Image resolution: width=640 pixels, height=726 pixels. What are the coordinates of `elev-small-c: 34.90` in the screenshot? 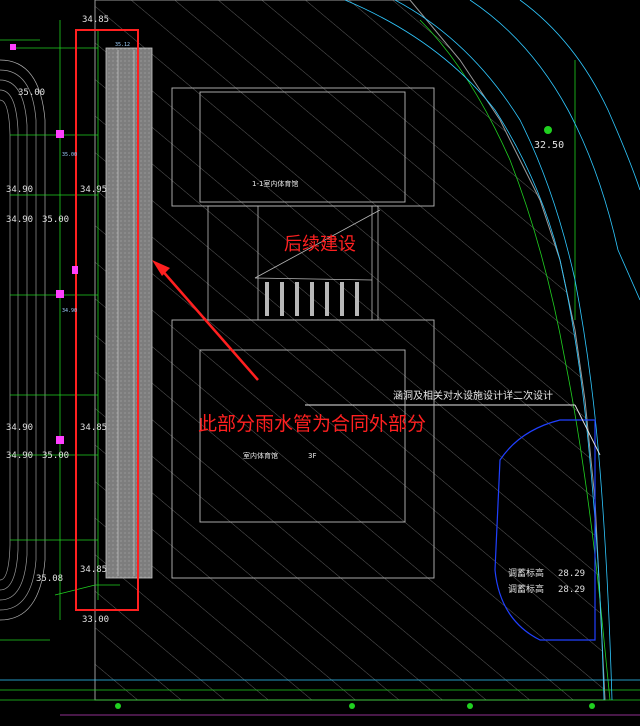 It's located at (69, 311).